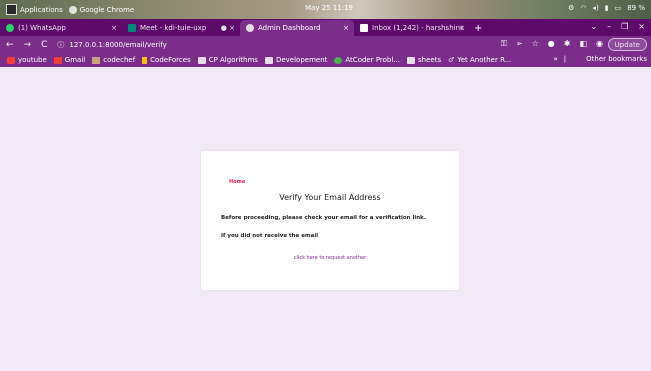 This screenshot has height=371, width=651. I want to click on tab-inbox: Inbox (1,242) - harshshinc ×, so click(412, 28).